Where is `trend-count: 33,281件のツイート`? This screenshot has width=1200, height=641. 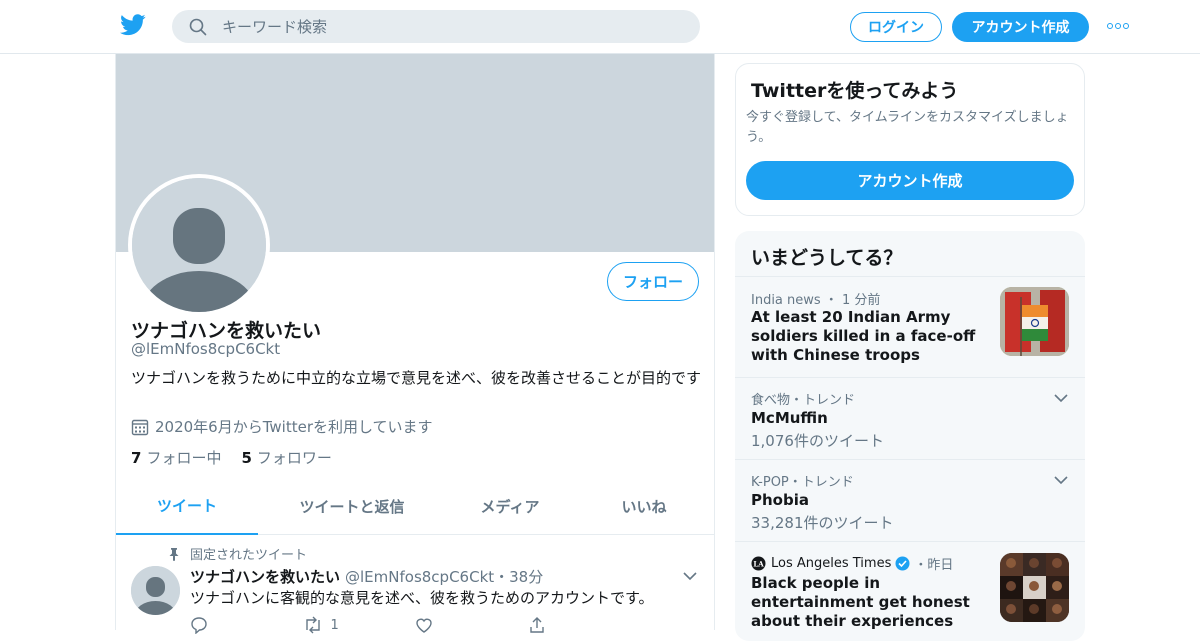
trend-count: 33,281件のツイート is located at coordinates (822, 523).